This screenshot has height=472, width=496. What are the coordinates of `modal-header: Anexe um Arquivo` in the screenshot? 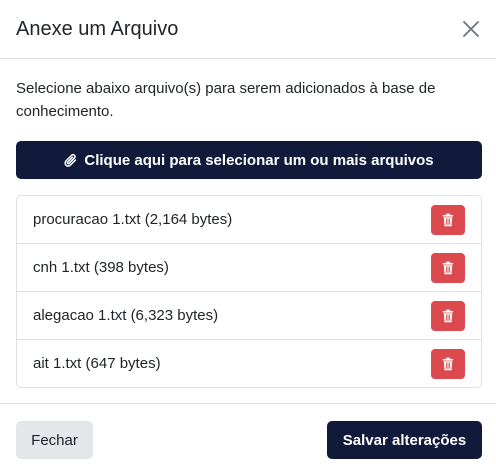 It's located at (248, 29).